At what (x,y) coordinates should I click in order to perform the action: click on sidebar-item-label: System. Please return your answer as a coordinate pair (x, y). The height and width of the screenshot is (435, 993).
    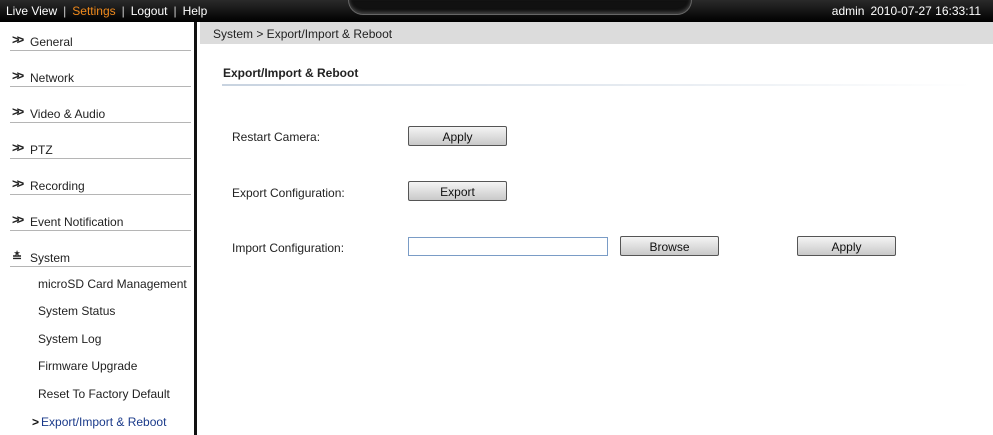
    Looking at the image, I should click on (50, 258).